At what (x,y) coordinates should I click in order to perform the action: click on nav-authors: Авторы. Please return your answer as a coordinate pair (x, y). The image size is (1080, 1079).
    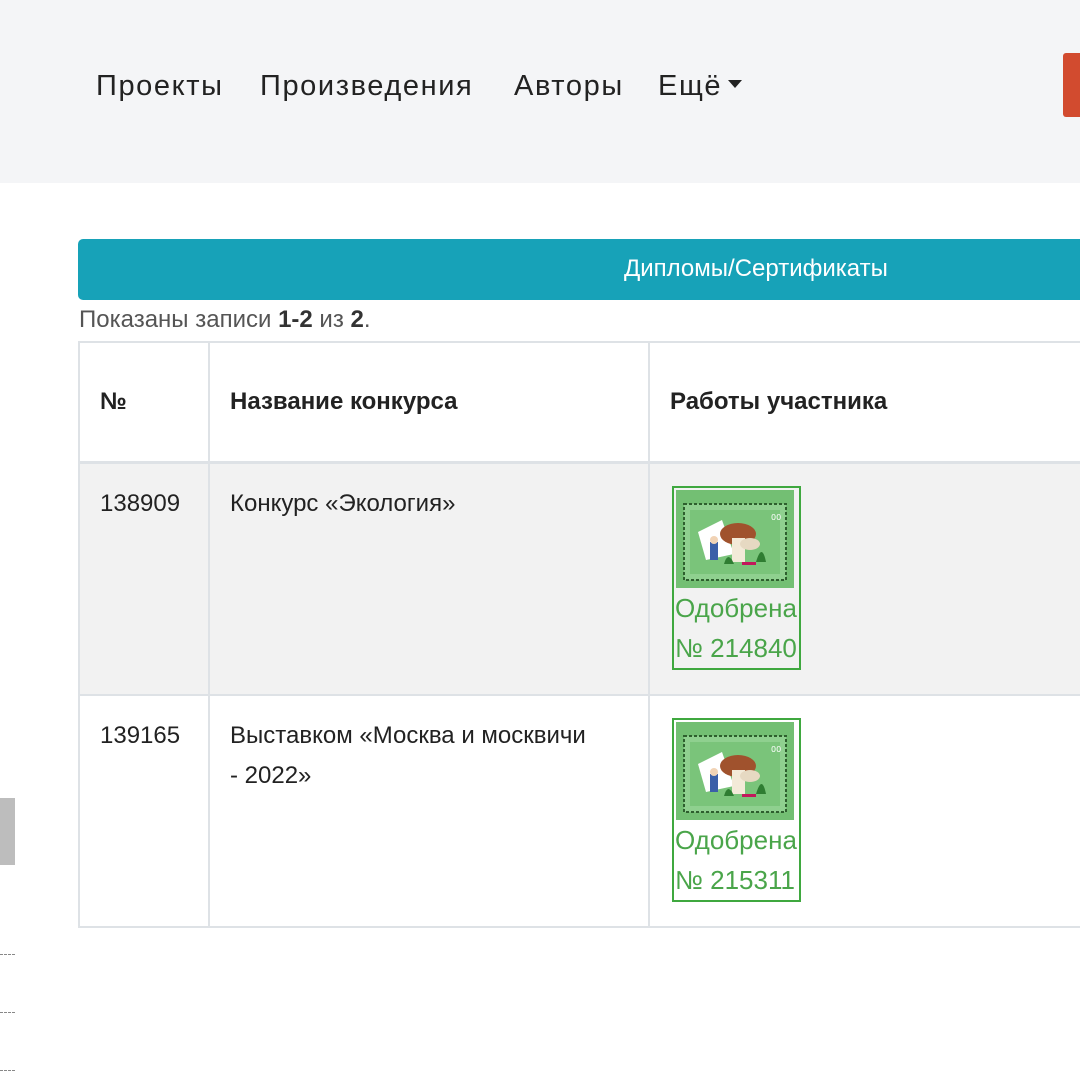
    Looking at the image, I should click on (569, 86).